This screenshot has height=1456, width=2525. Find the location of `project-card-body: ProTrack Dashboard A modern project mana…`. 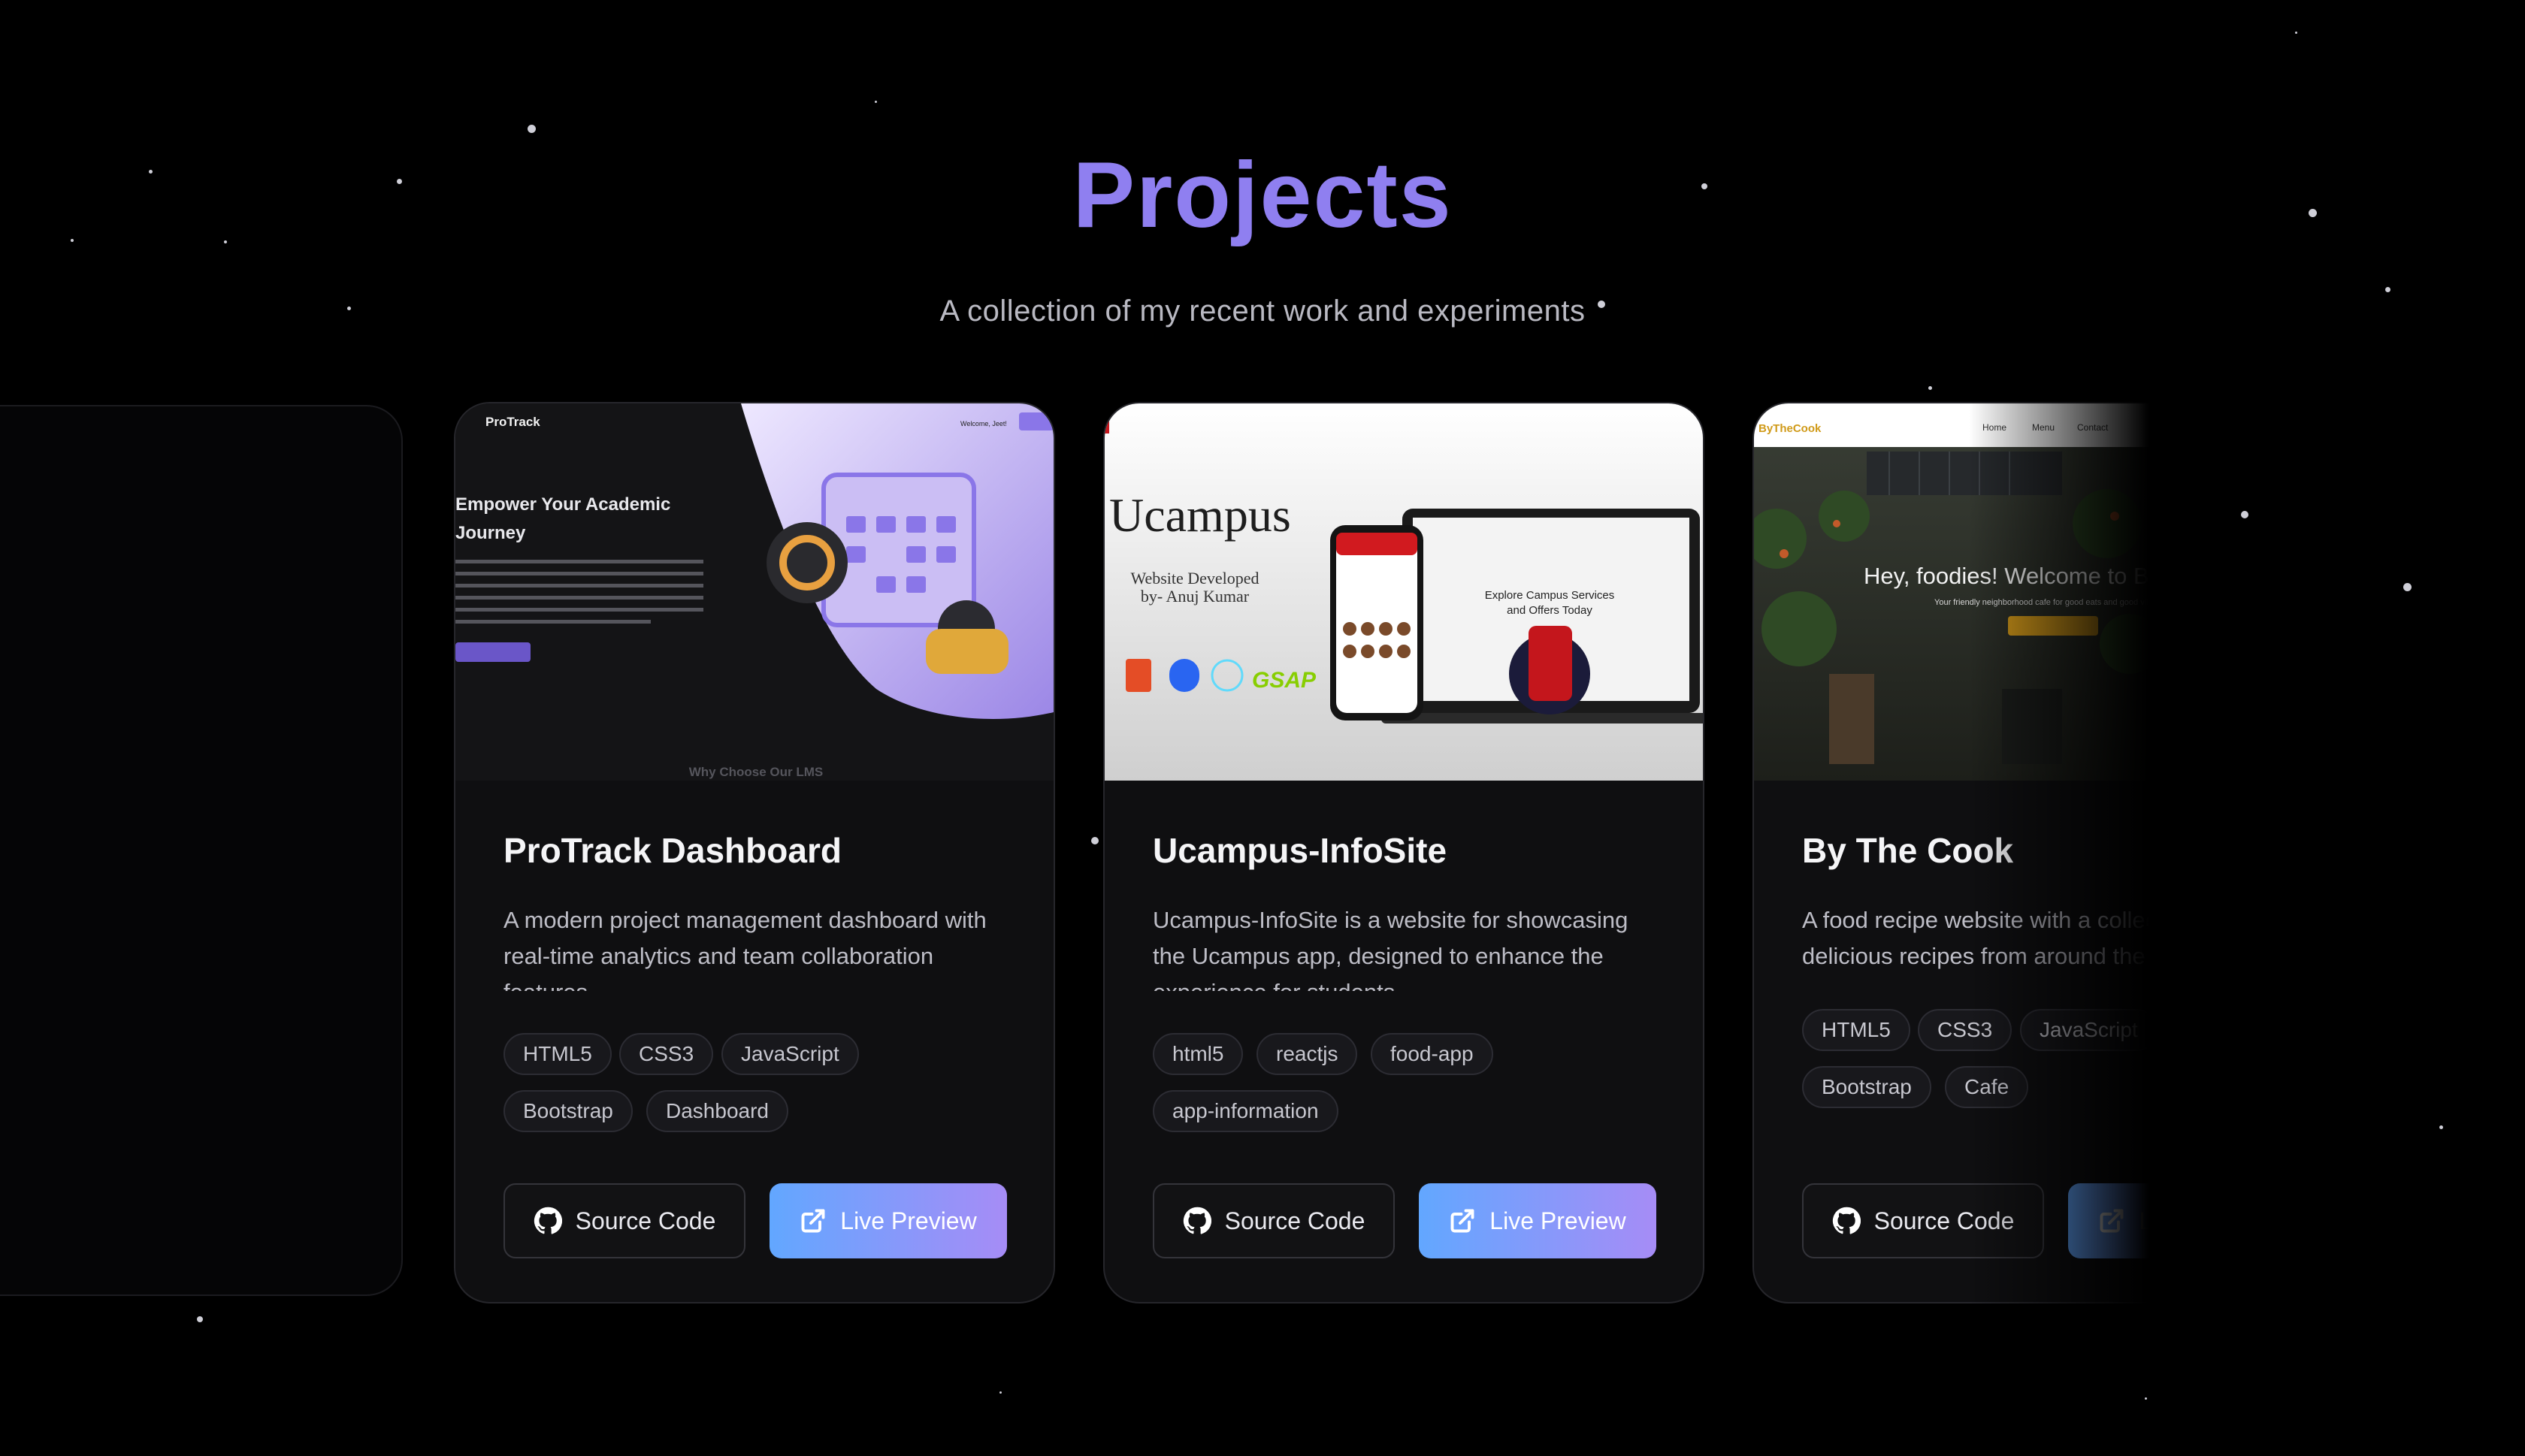

project-card-body: ProTrack Dashboard A modern project mana… is located at coordinates (778, 910).